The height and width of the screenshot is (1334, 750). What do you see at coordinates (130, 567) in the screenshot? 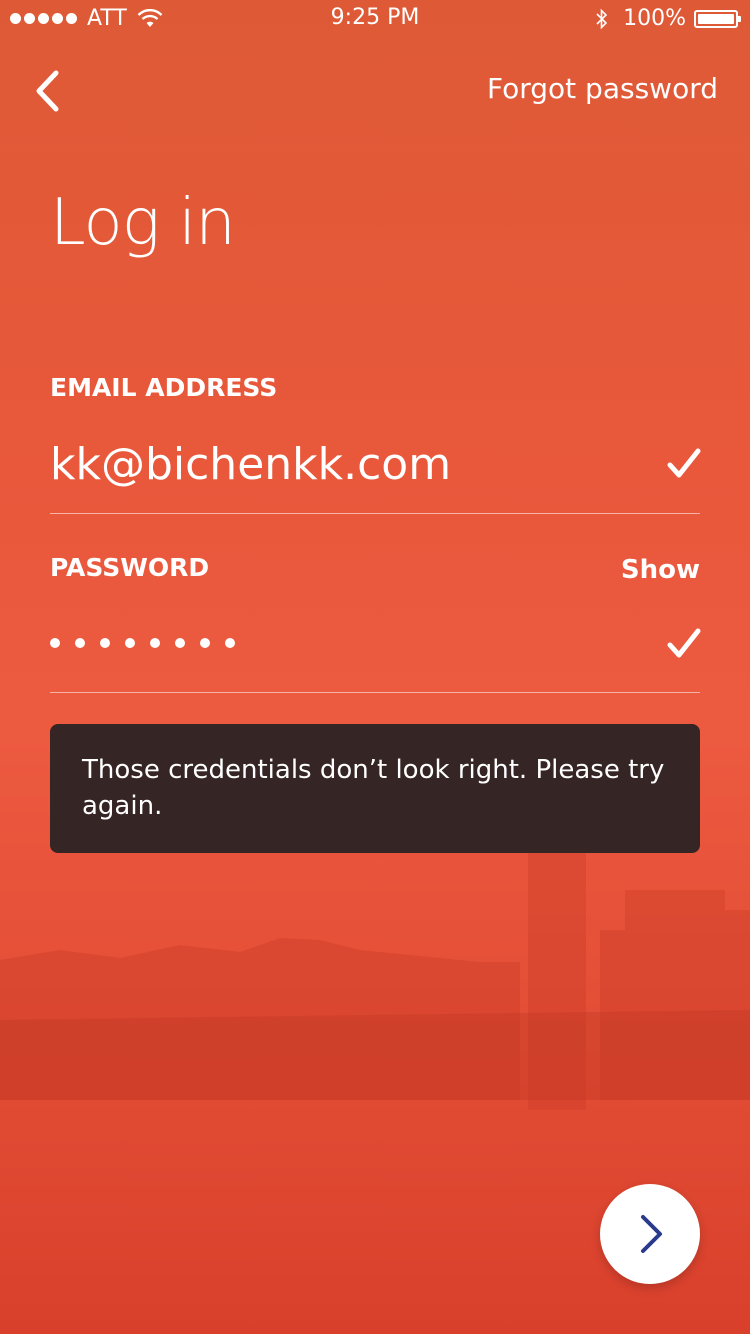
I see `password-label: PASSWORD` at bounding box center [130, 567].